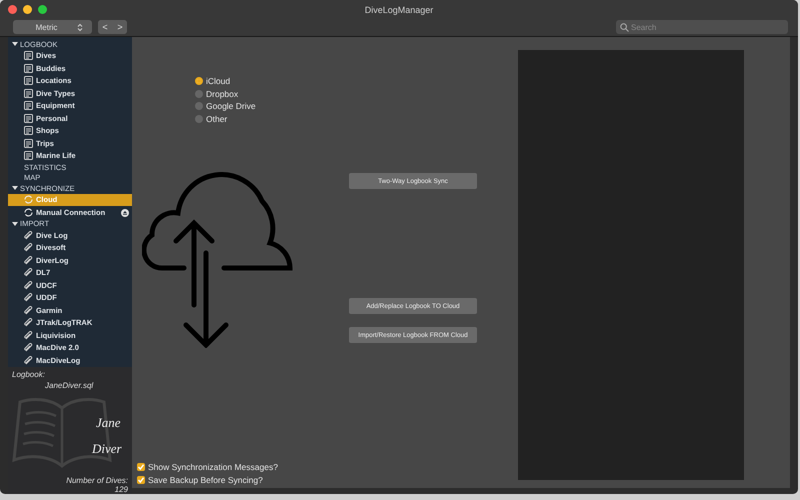 The width and height of the screenshot is (800, 500). I want to click on dives-count: 129, so click(121, 489).